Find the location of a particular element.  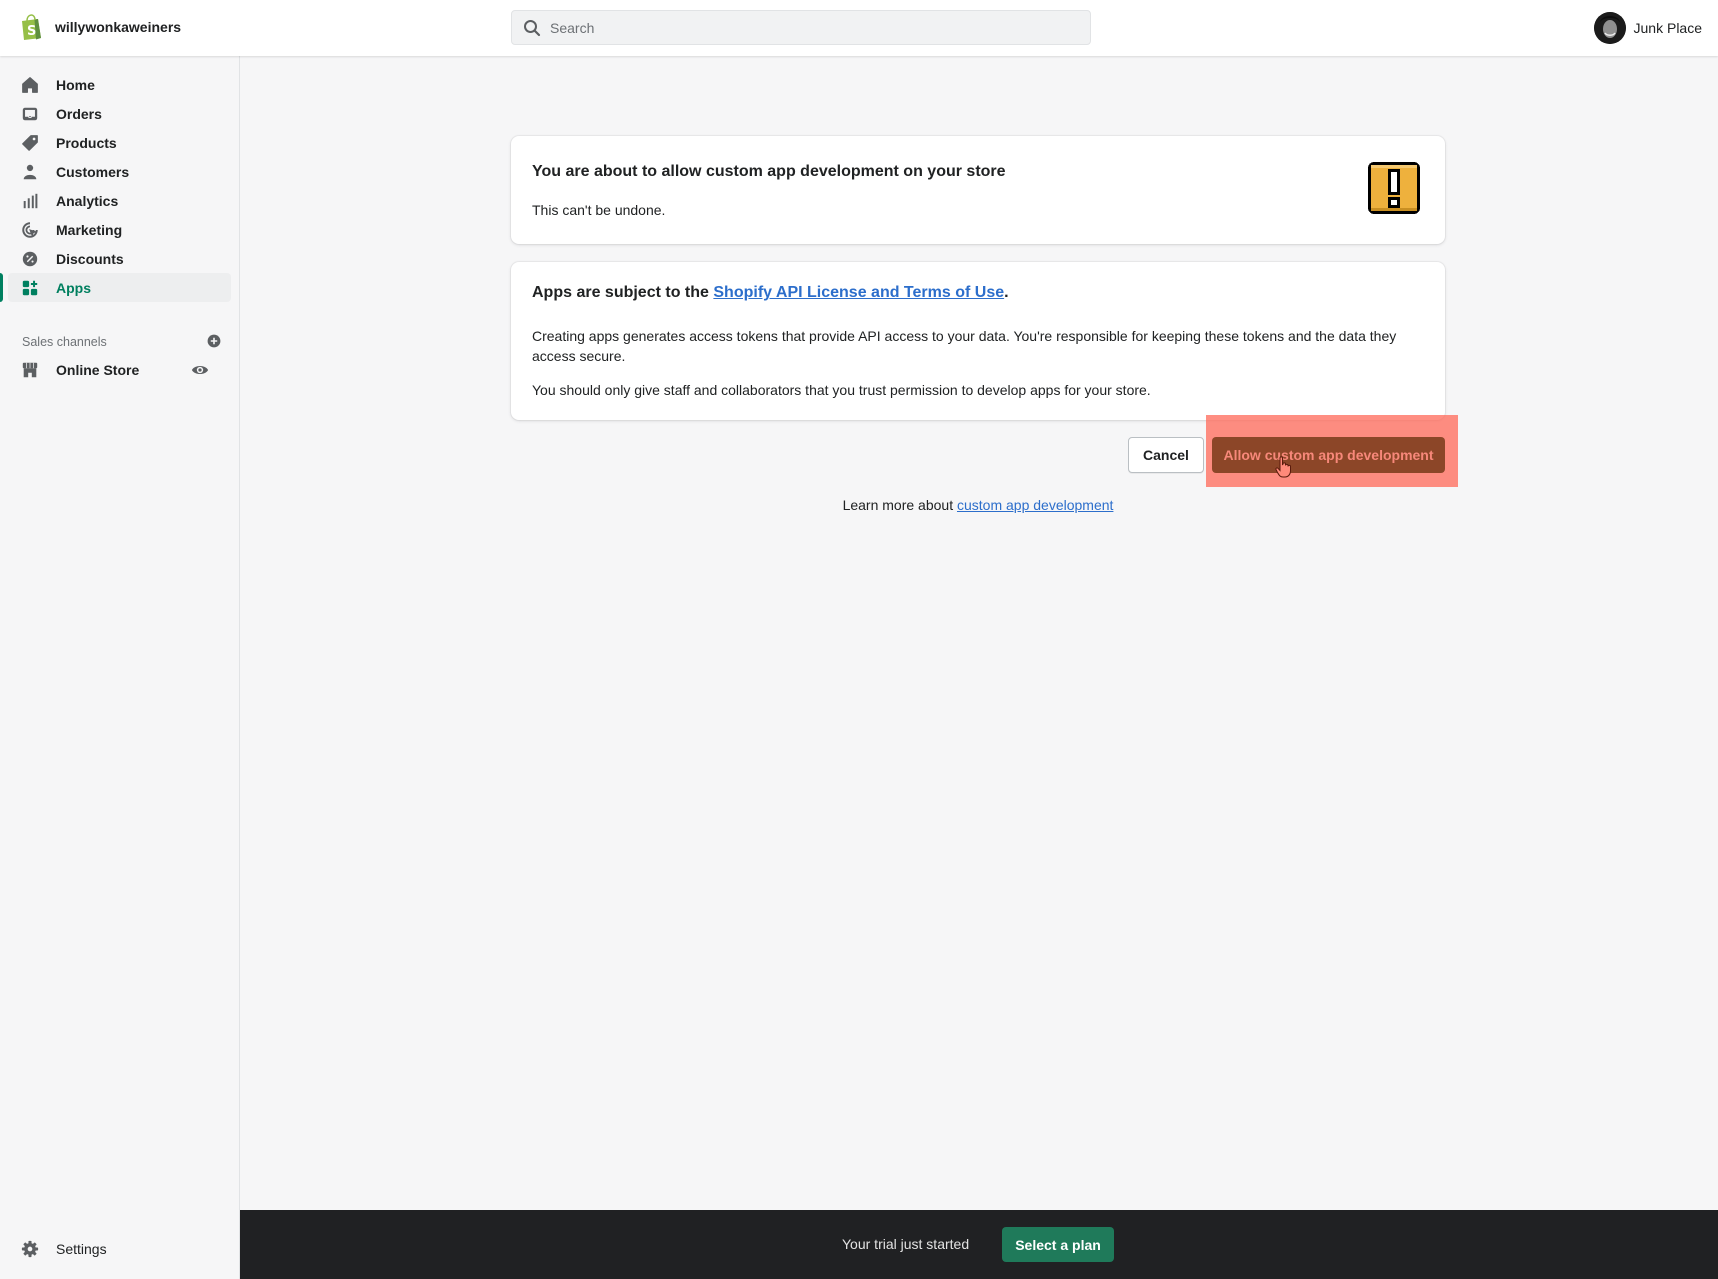

sidebar-item-label: Marketing is located at coordinates (89, 229).